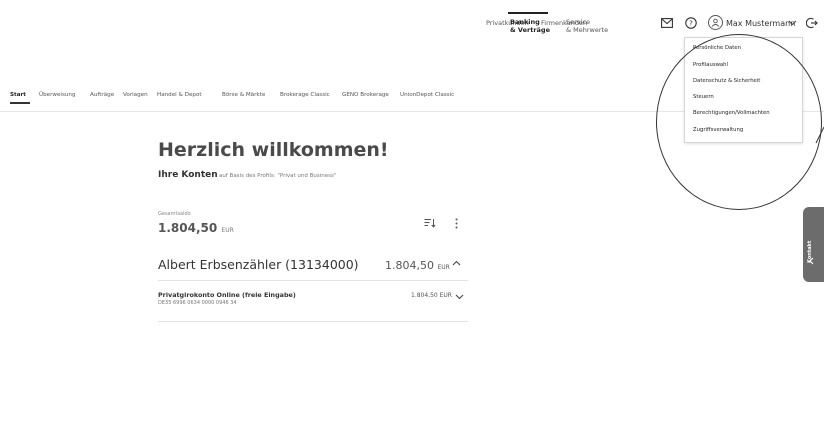 This screenshot has width=824, height=443. I want to click on account-group-currency: EUR, so click(443, 267).